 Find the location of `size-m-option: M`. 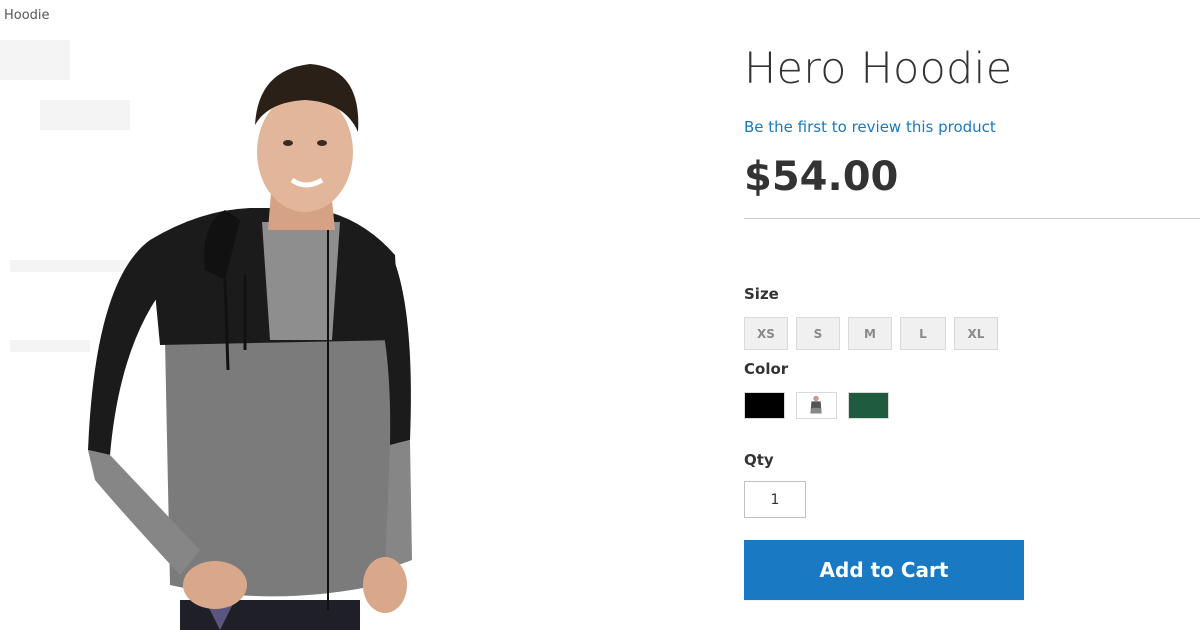

size-m-option: M is located at coordinates (870, 333).